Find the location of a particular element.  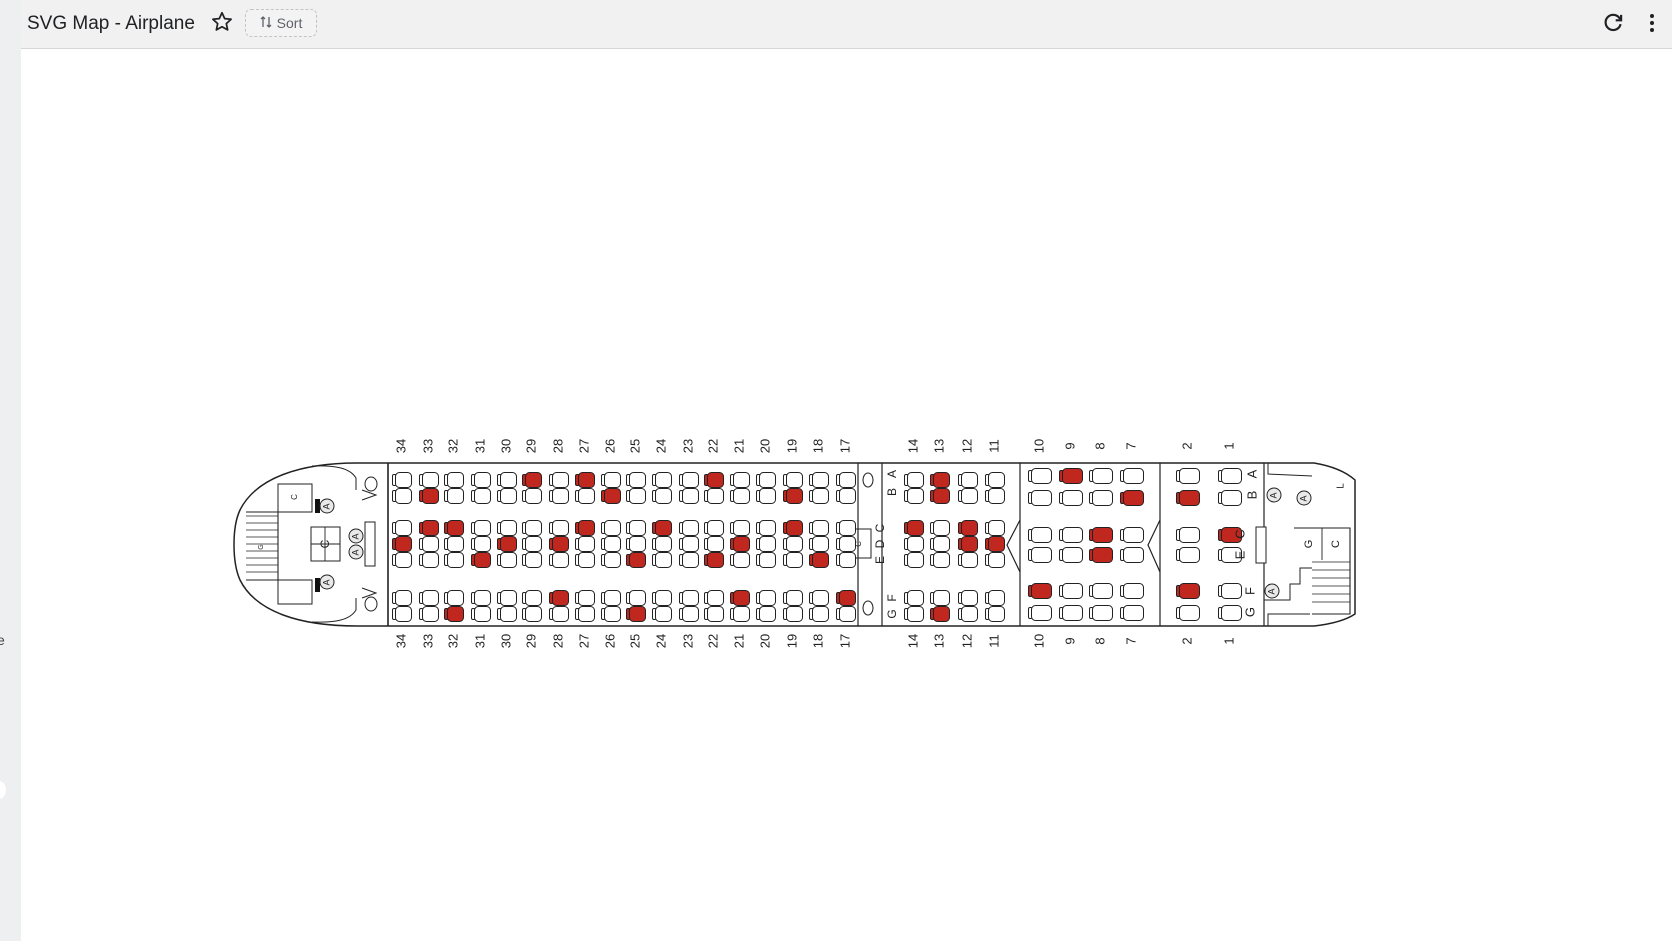

refresh-icon is located at coordinates (1613, 23).